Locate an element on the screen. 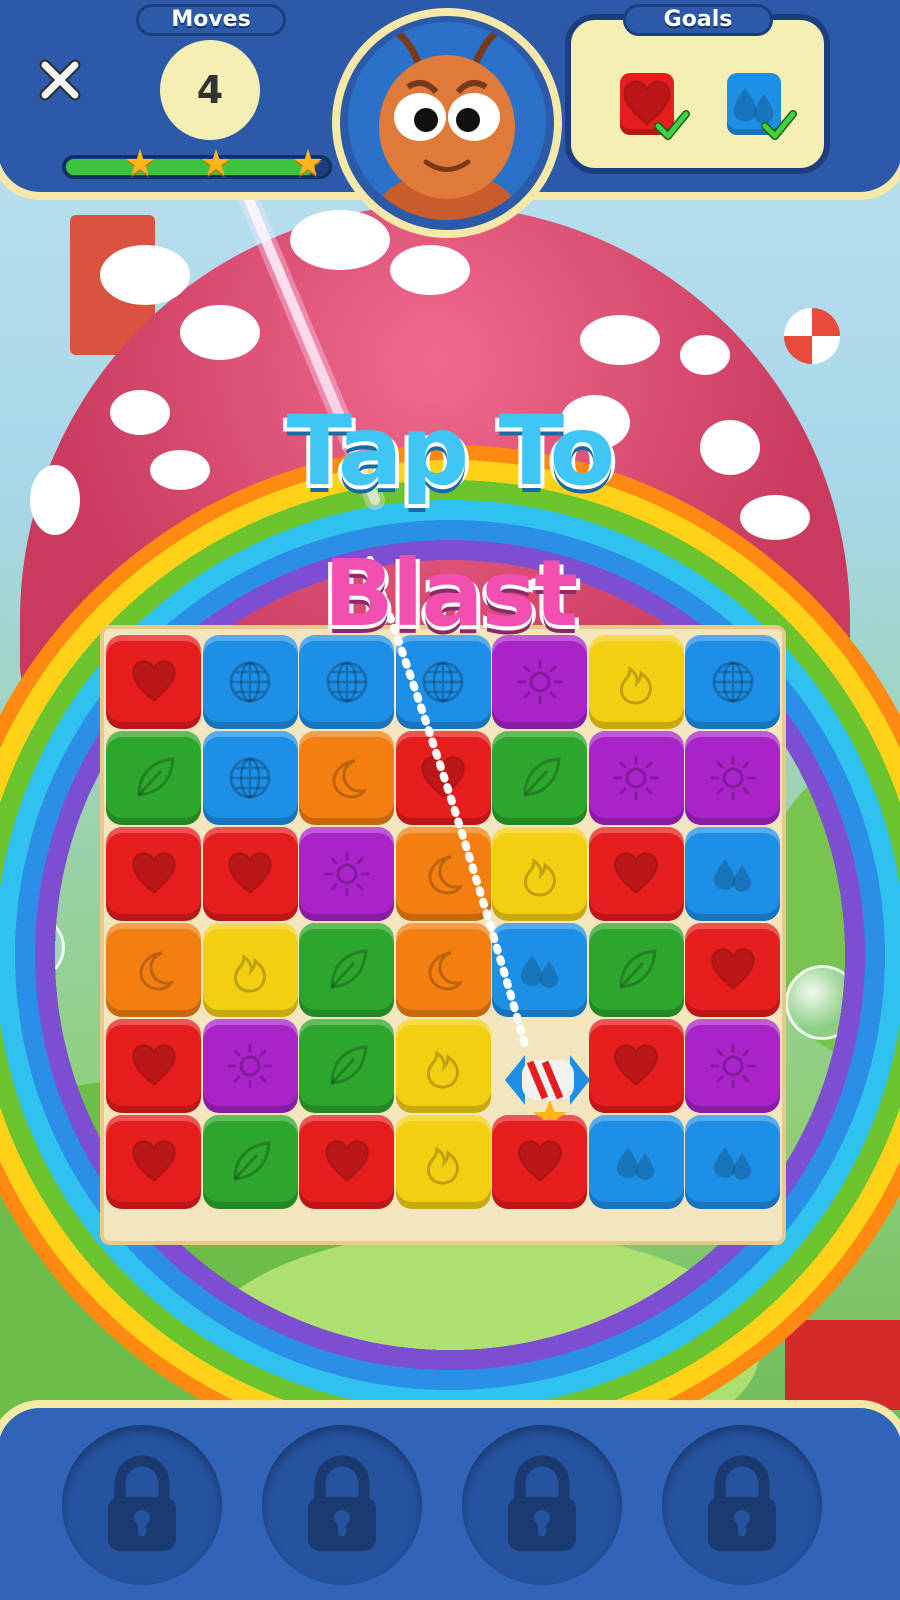  tap-to-text: Tap To is located at coordinates (451, 451).